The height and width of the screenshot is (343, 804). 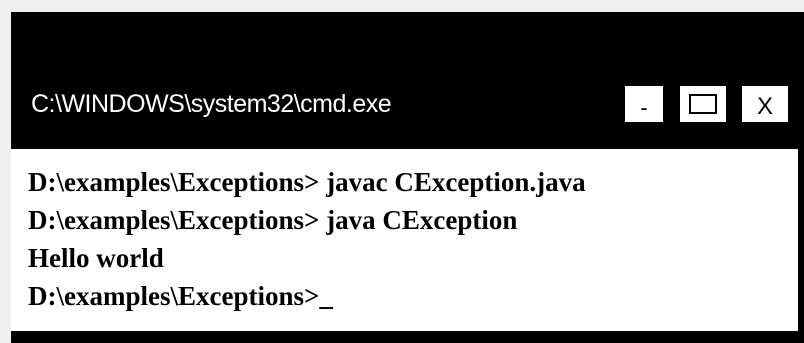 I want to click on close-button: X, so click(x=765, y=104).